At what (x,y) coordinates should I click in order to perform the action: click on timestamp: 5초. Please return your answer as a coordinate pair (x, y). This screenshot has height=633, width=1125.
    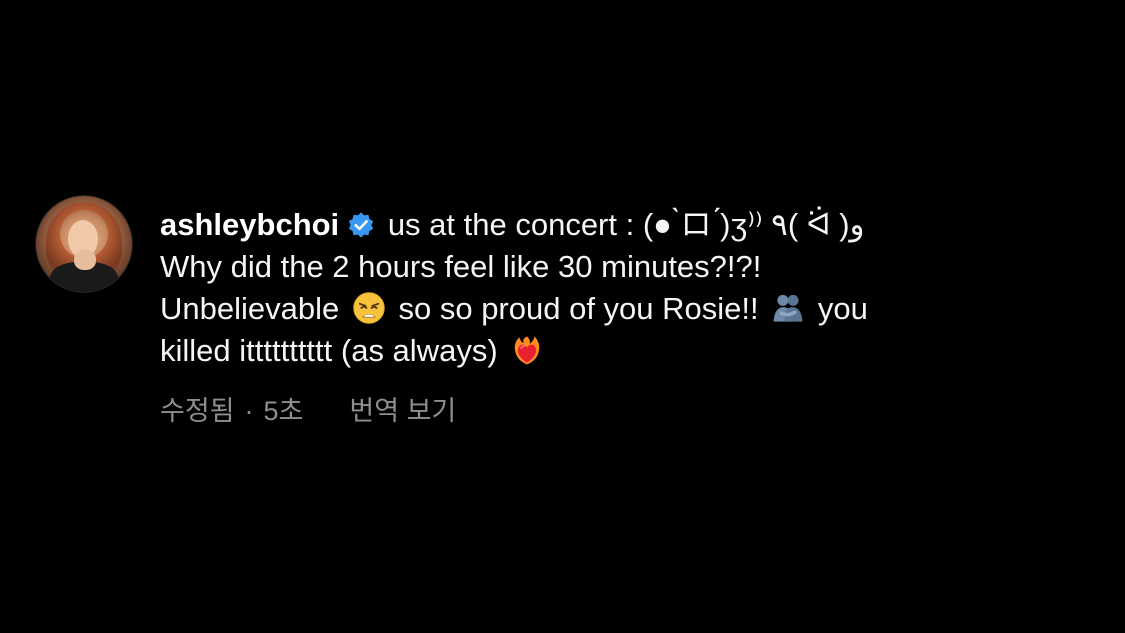
    Looking at the image, I should click on (283, 411).